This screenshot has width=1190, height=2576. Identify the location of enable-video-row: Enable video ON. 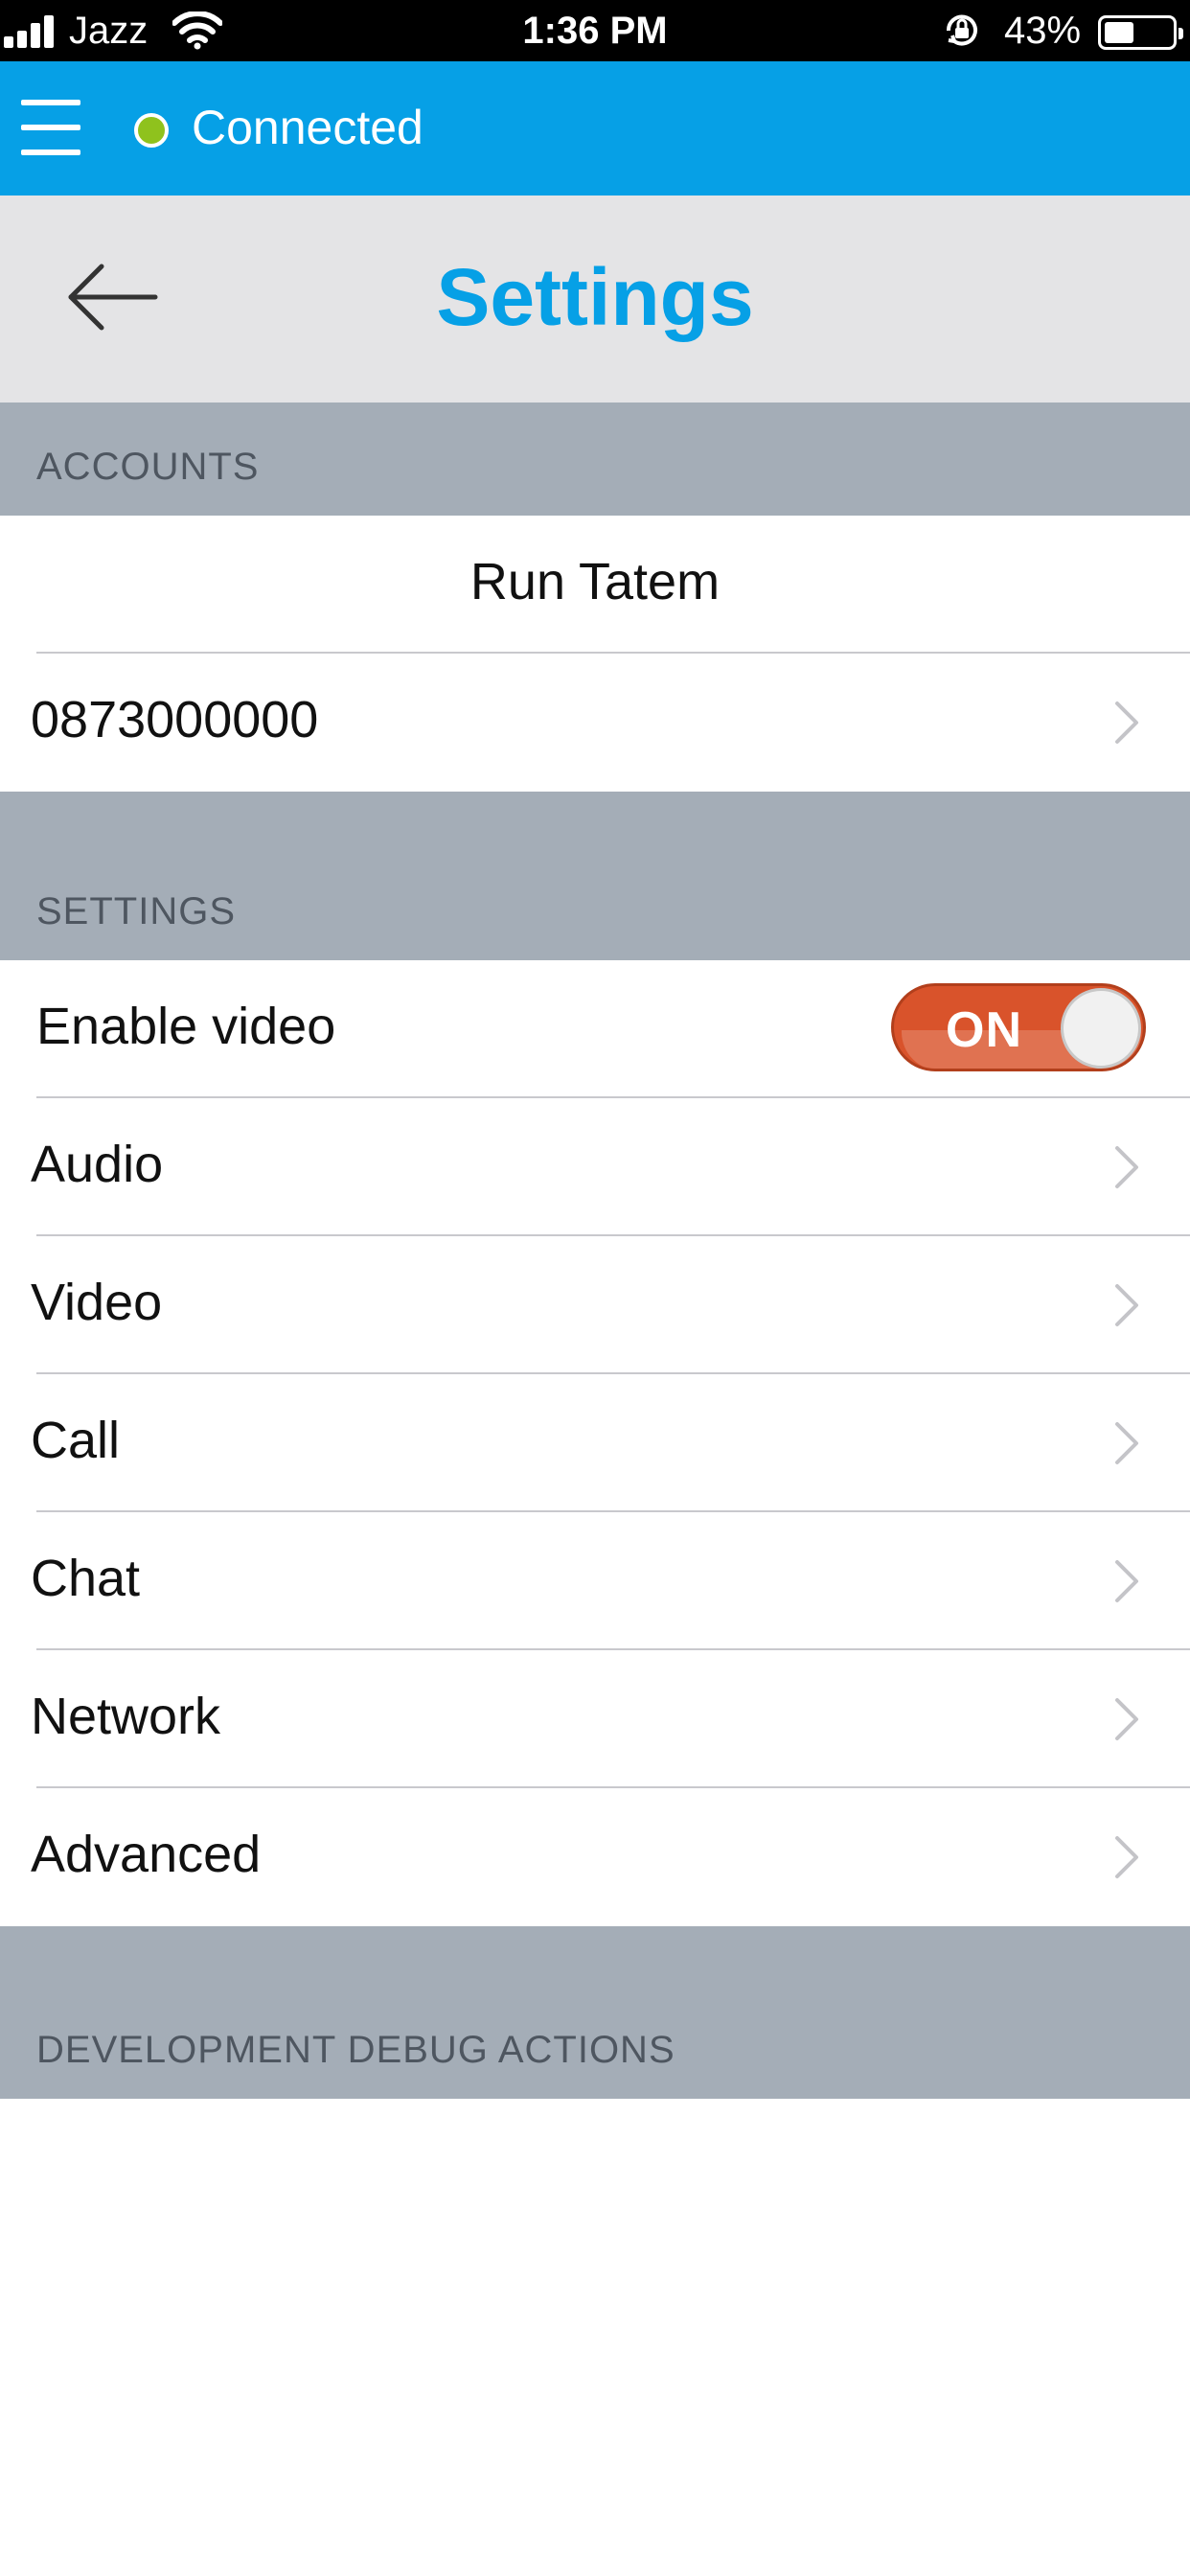
(595, 1029).